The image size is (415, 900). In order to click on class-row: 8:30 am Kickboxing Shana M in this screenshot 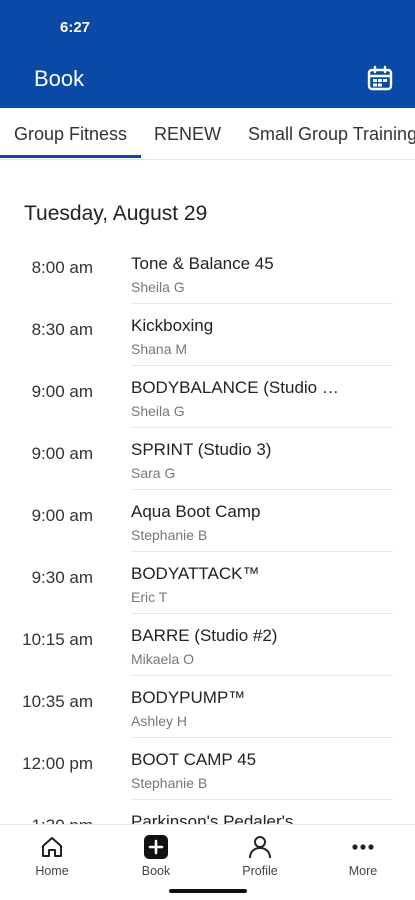, I will do `click(207, 335)`.